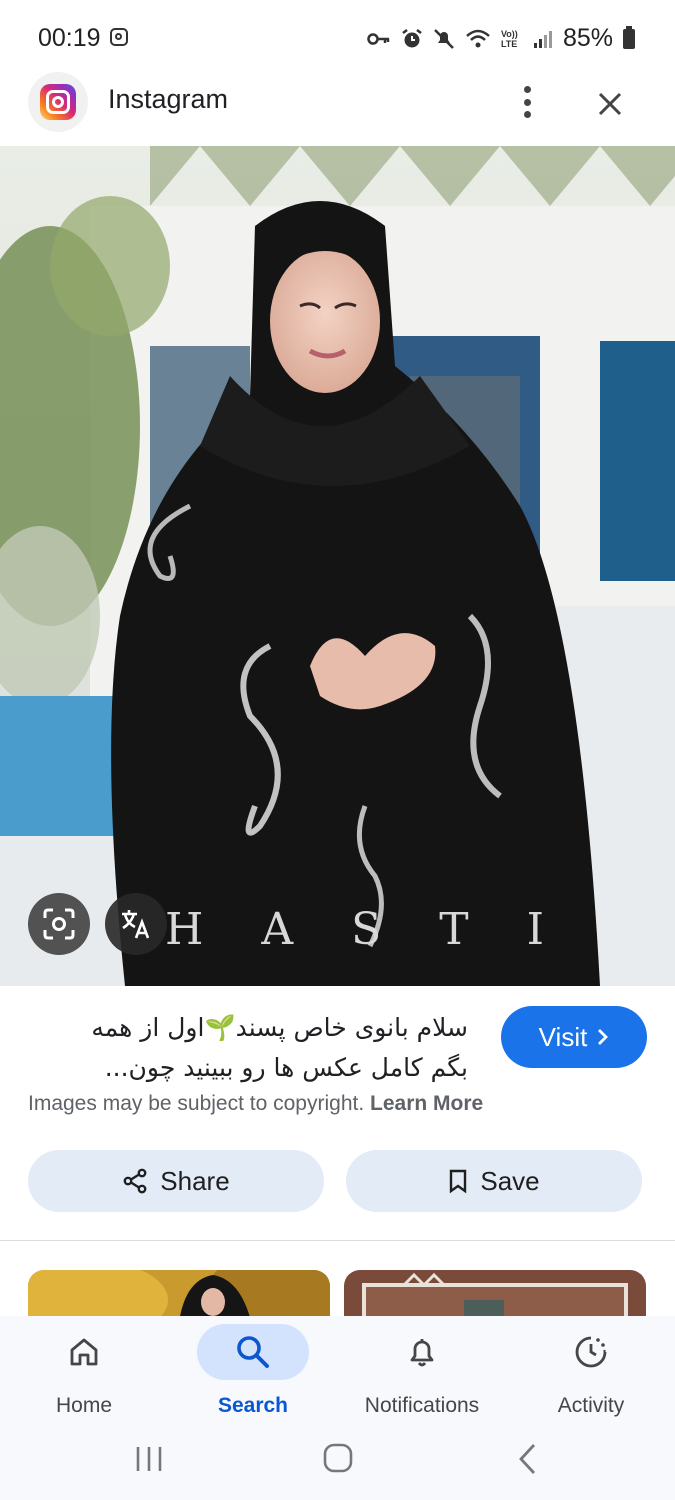 This screenshot has height=1500, width=675. Describe the element at coordinates (603, 1037) in the screenshot. I see `chevron-right-icon` at that location.